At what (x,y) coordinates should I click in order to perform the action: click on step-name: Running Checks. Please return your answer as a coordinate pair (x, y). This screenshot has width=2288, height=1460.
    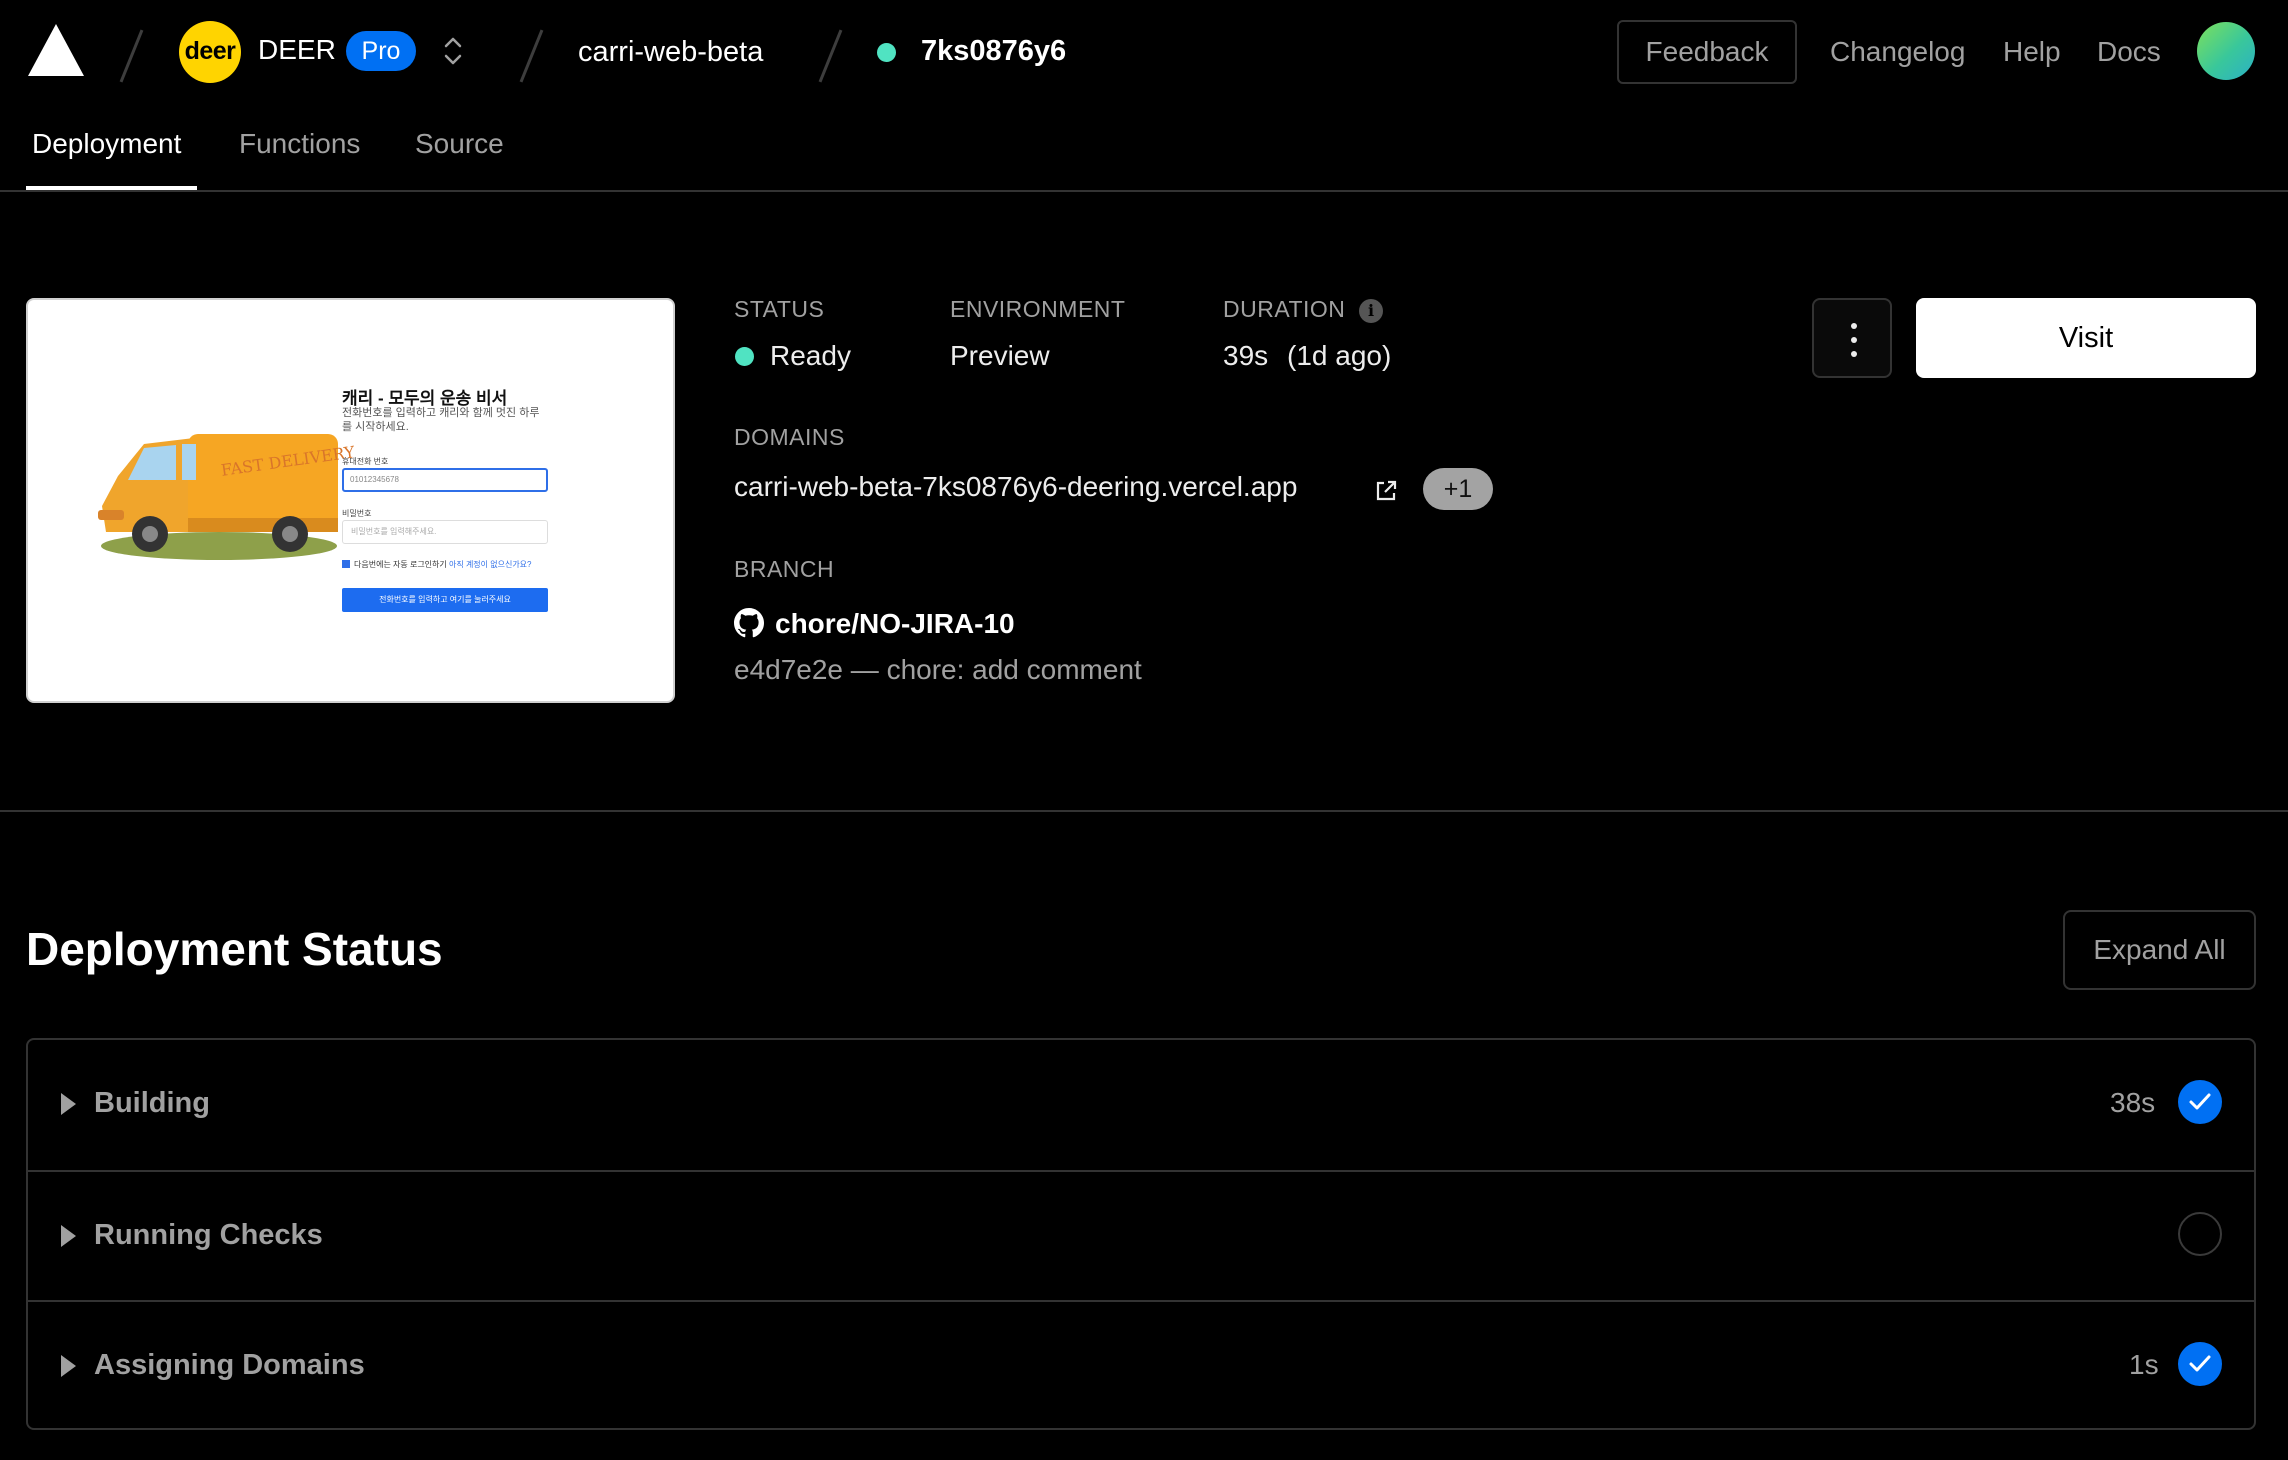
    Looking at the image, I should click on (208, 1235).